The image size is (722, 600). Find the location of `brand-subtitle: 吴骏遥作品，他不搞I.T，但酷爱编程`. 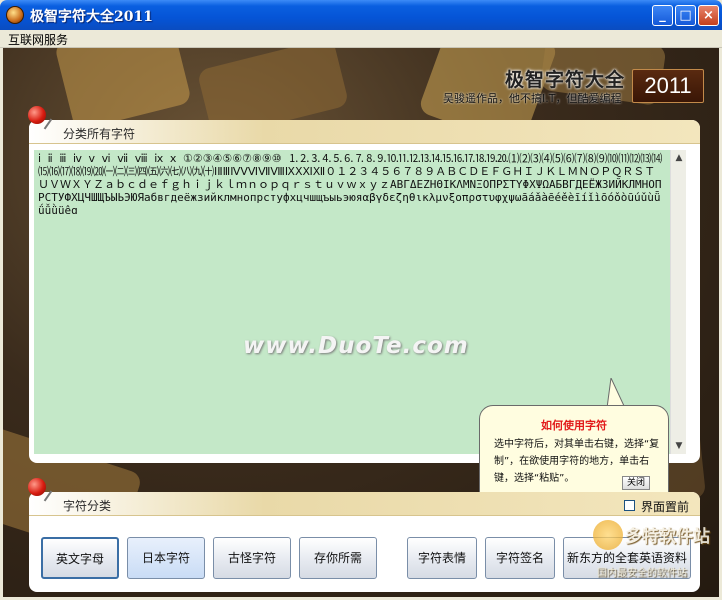

brand-subtitle: 吴骏遥作品，他不搞I.T，但酷爱编程 is located at coordinates (532, 98).